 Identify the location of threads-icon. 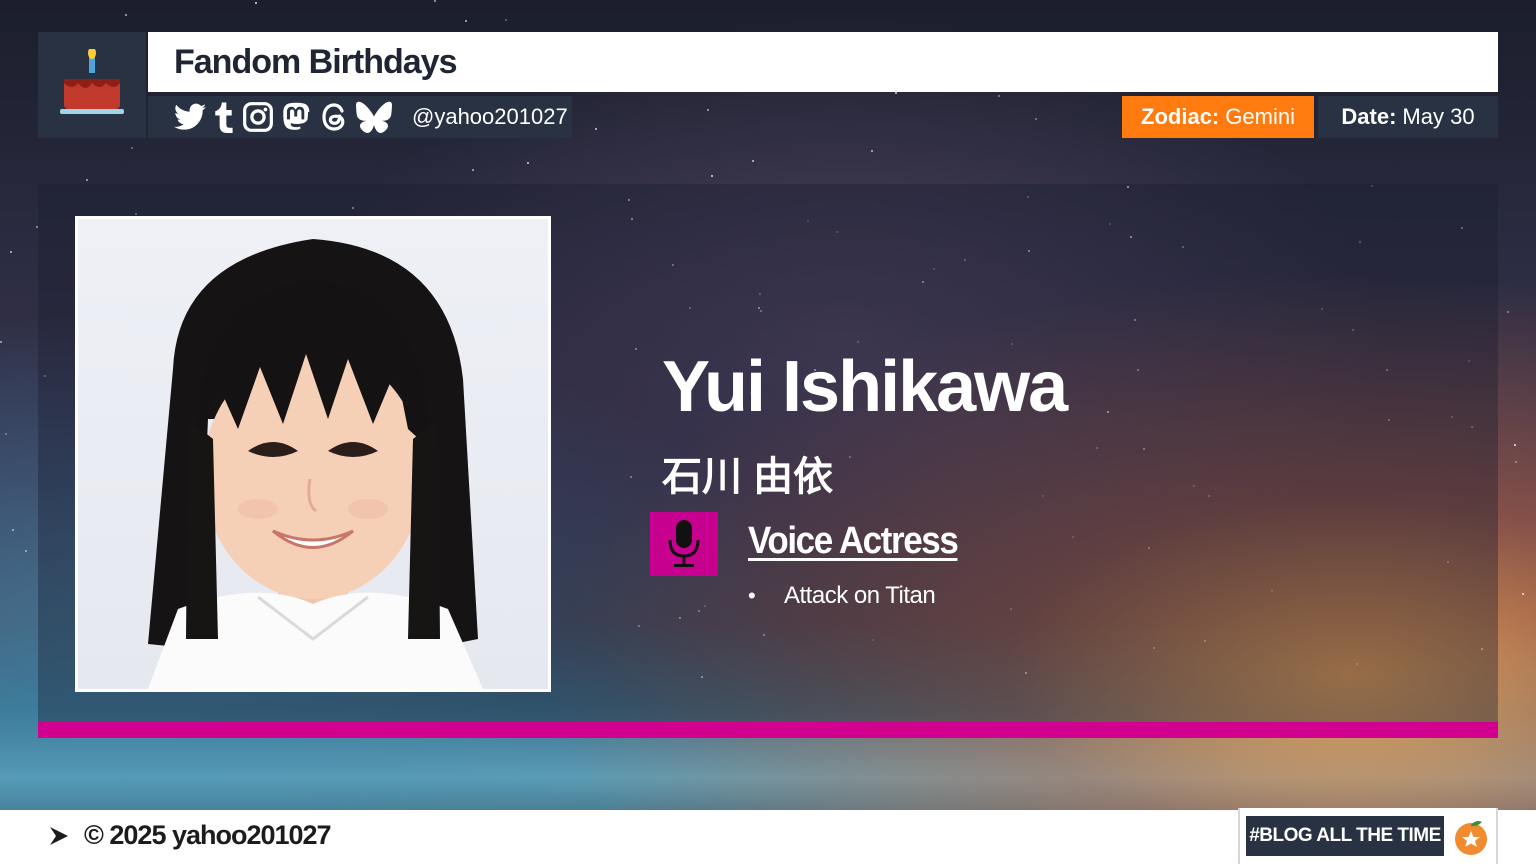
(334, 117).